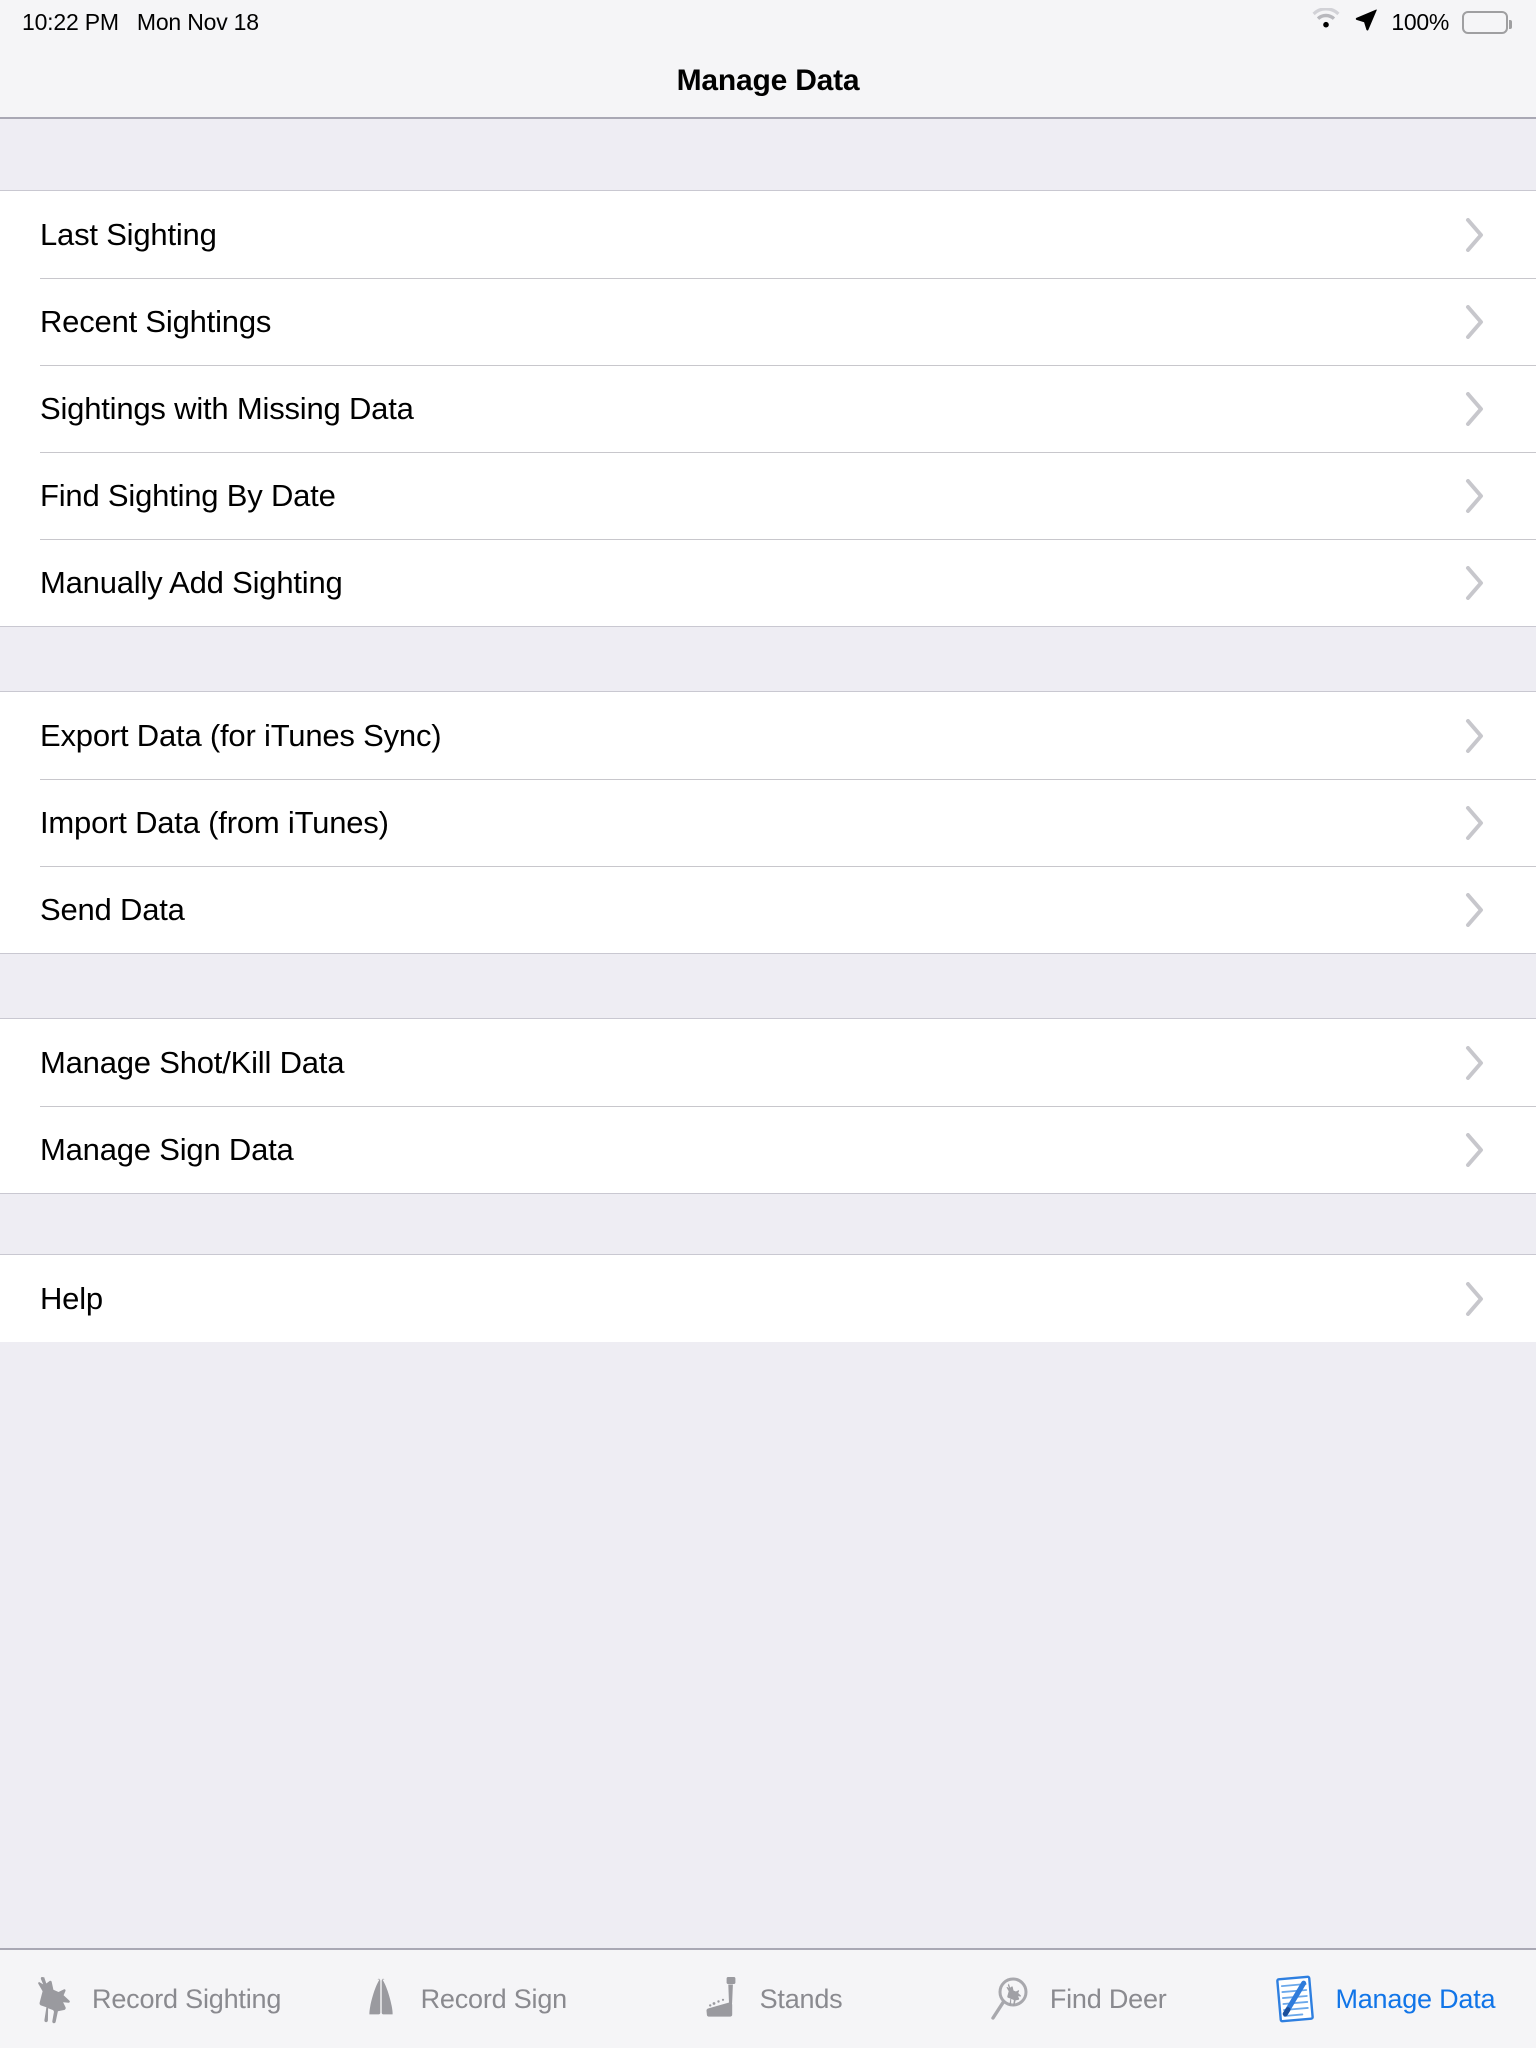 The height and width of the screenshot is (2048, 1536). Describe the element at coordinates (720, 1999) in the screenshot. I see `tree-stand-icon` at that location.